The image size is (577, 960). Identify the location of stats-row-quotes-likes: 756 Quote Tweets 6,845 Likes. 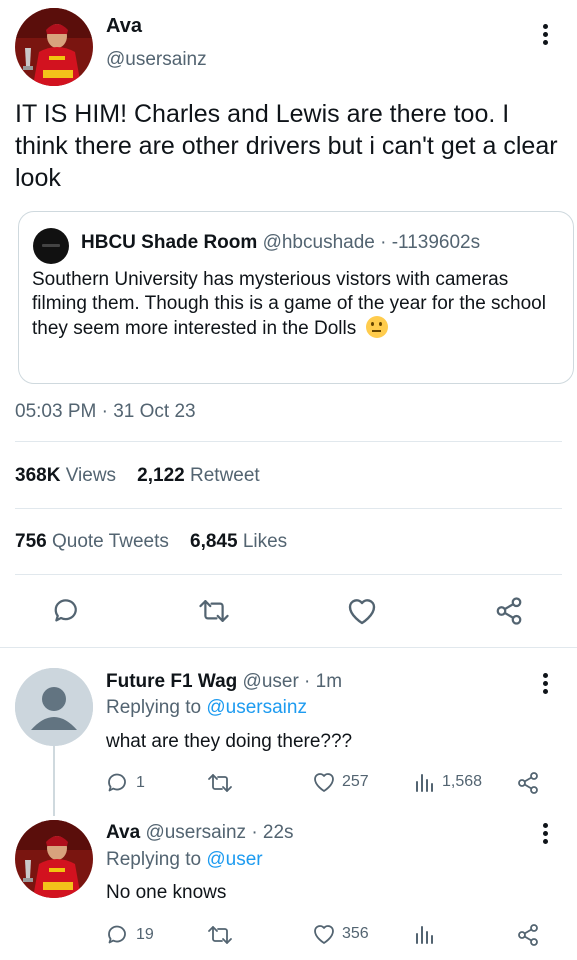
(151, 542).